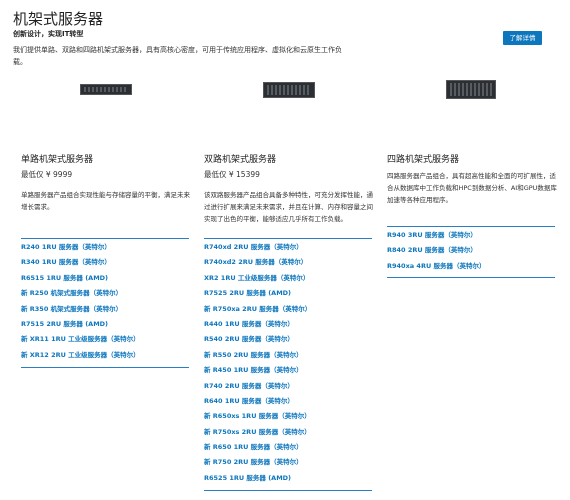 The image size is (570, 500). I want to click on page-title: 机架式服务器, so click(58, 19).